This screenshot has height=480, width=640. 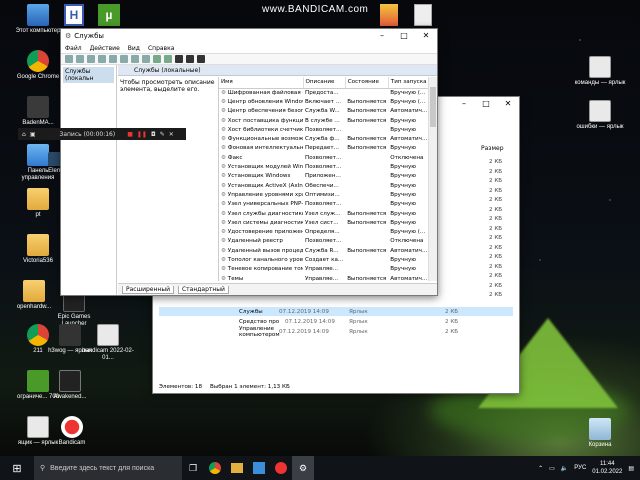 I want to click on desktop-icon: Bandicam, so click(x=72, y=431).